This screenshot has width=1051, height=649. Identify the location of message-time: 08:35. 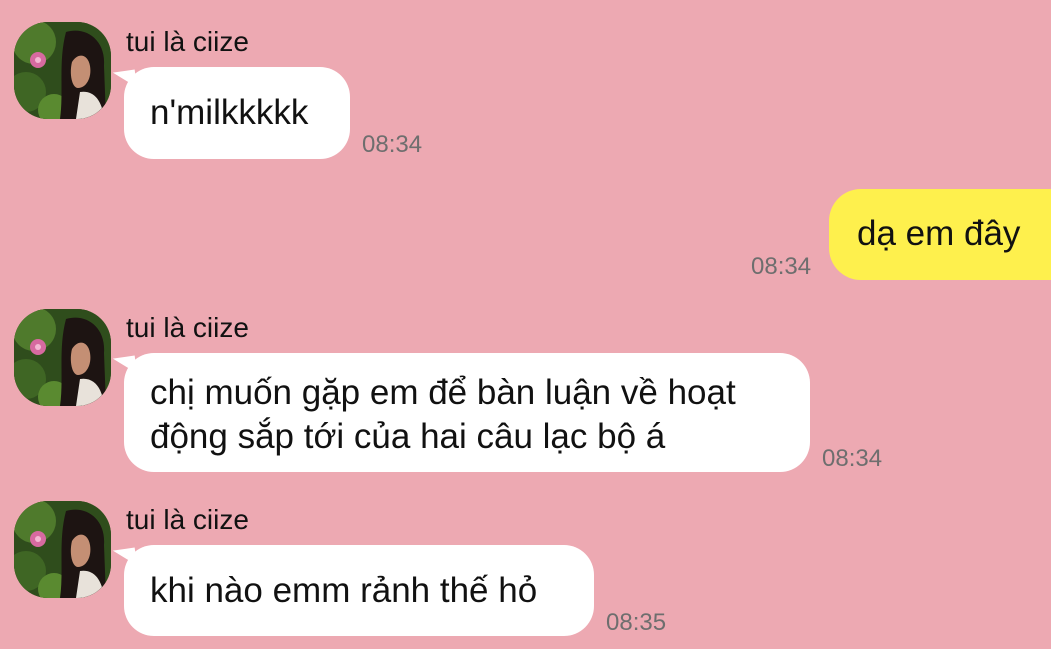
(636, 622).